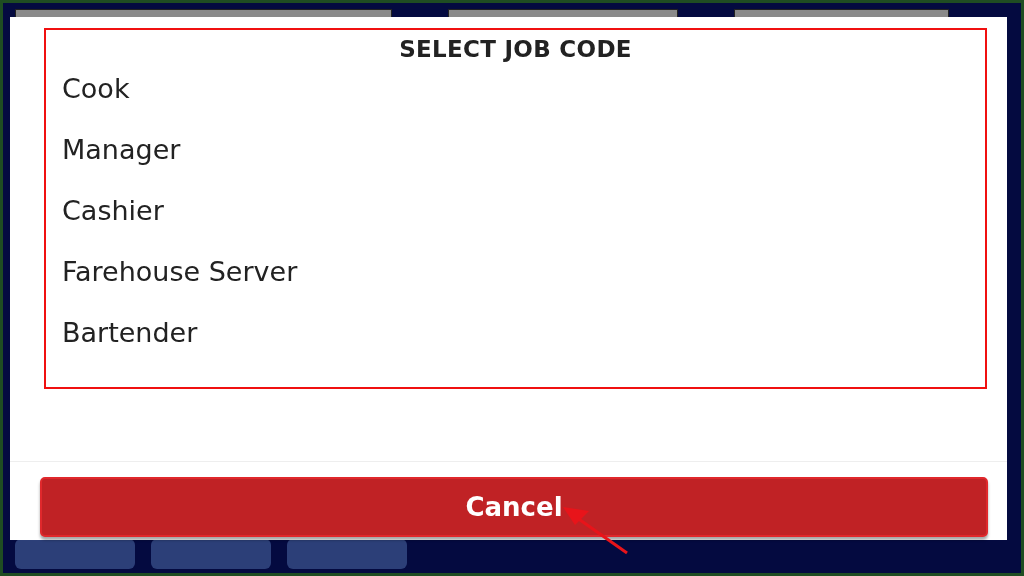 Image resolution: width=1024 pixels, height=576 pixels. I want to click on dialog-title: SELECT JOB CODE, so click(515, 49).